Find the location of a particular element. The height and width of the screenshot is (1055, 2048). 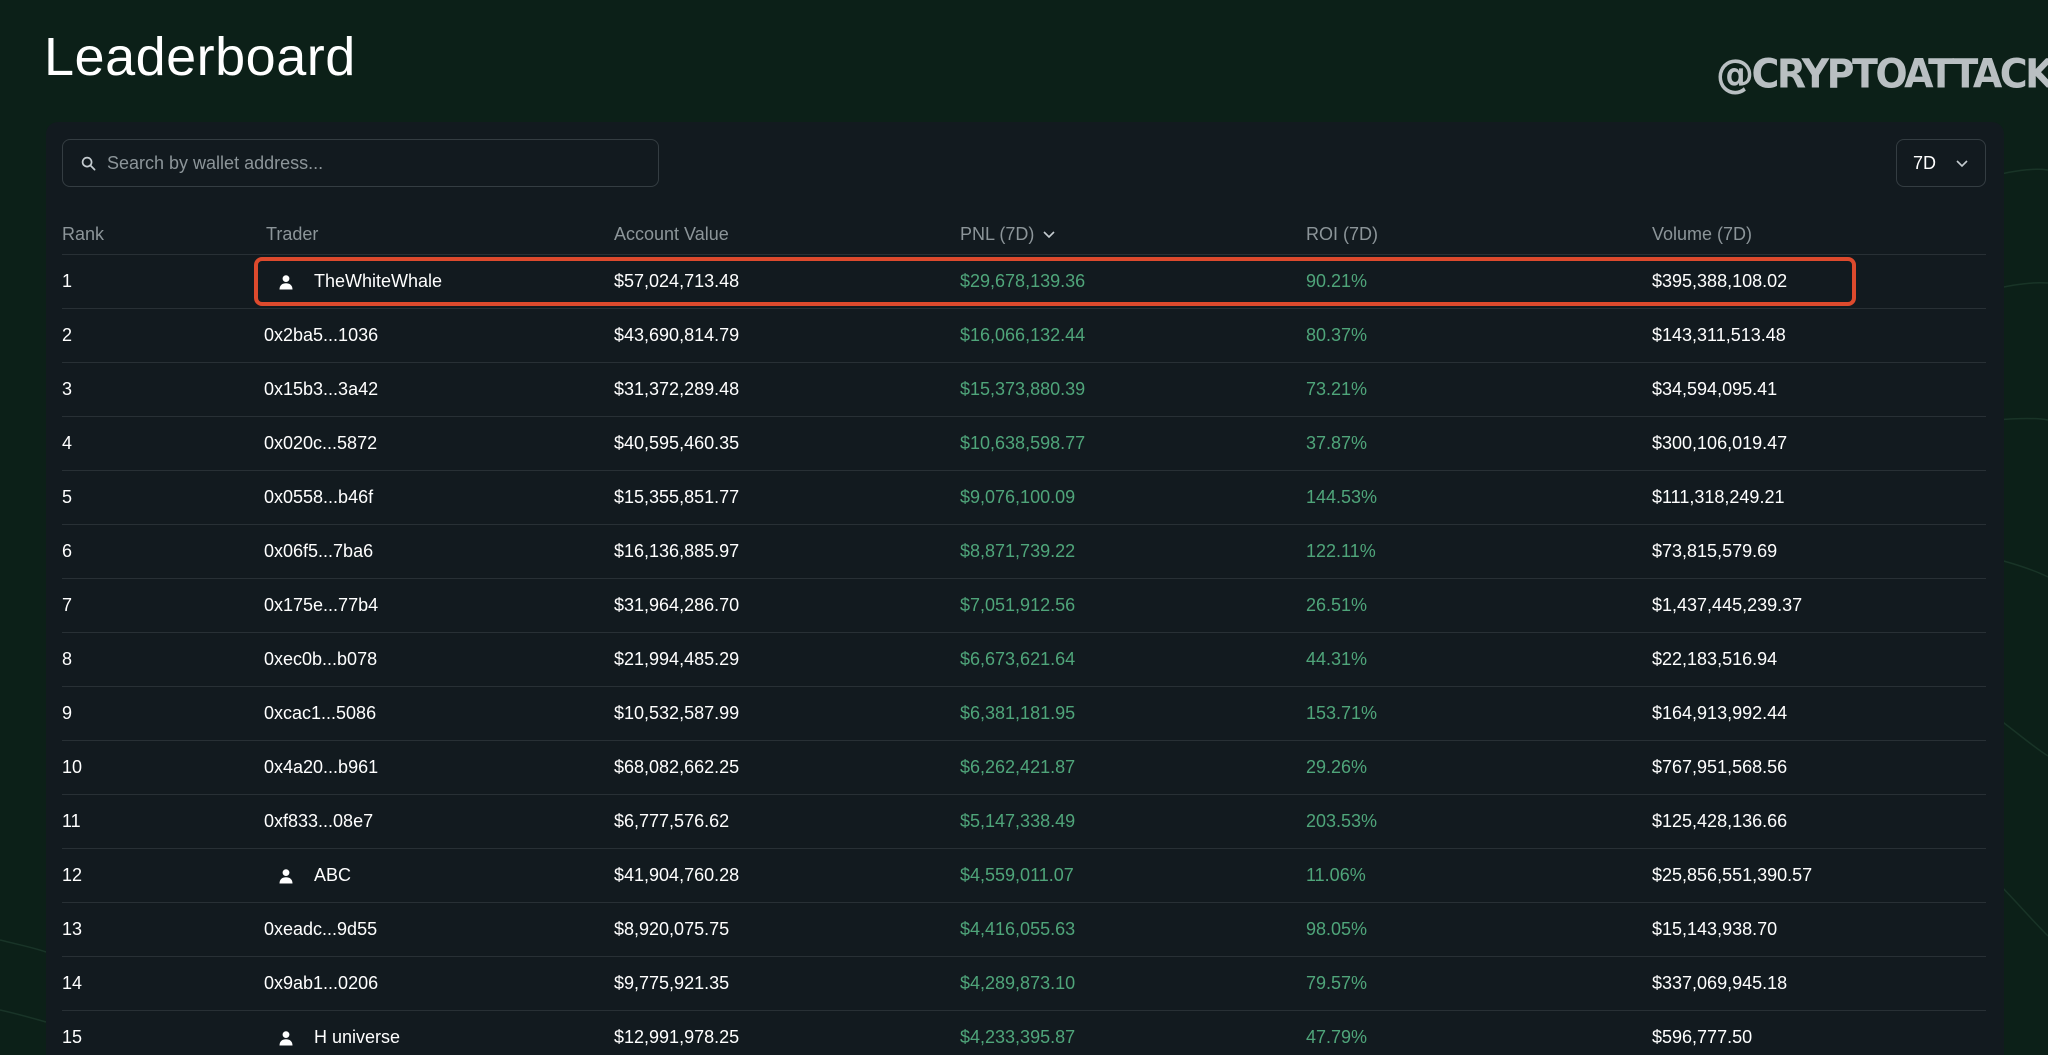

roi-cell: 11.06% is located at coordinates (1336, 875).